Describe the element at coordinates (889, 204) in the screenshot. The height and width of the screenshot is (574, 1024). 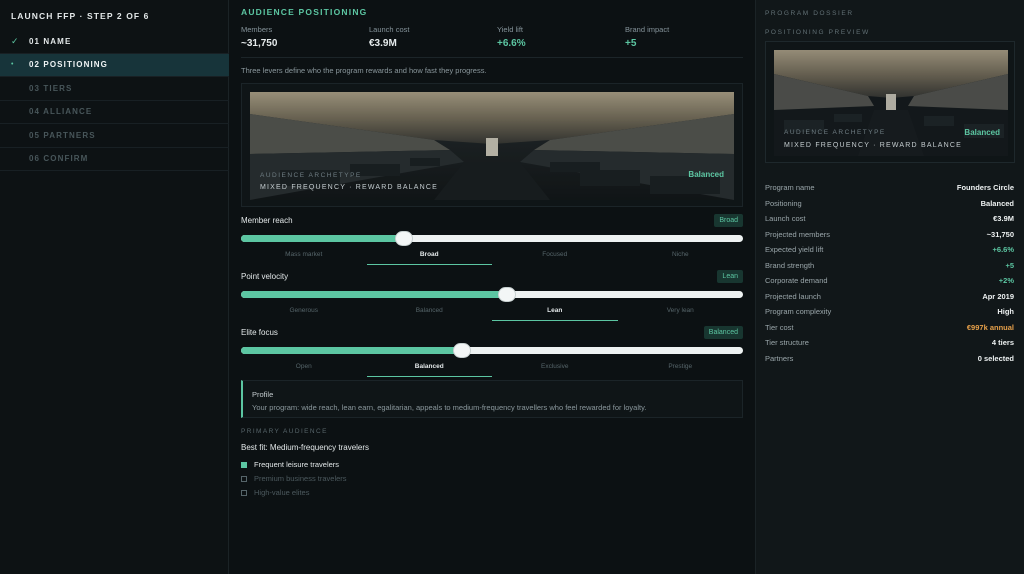
I see `dossier-row: Positioning Balanced` at that location.